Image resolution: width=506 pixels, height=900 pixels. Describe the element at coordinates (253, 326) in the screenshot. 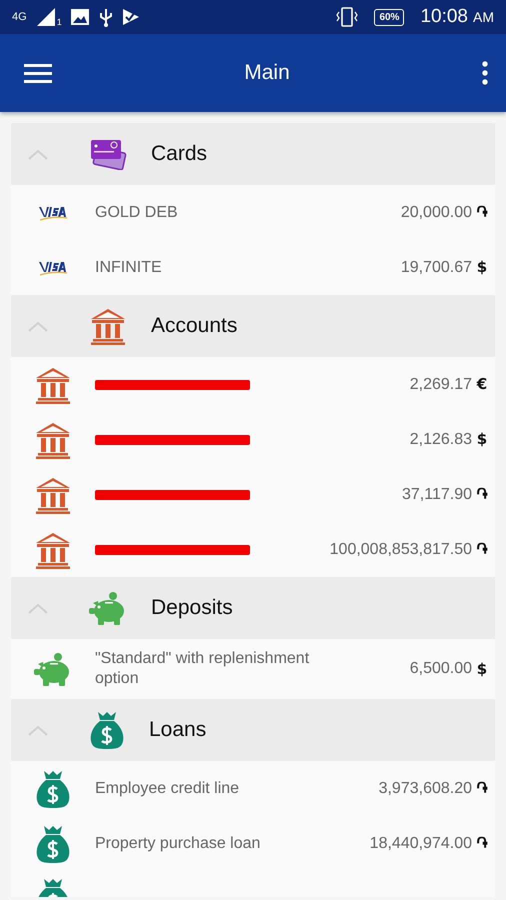

I see `section-header: Accounts` at that location.